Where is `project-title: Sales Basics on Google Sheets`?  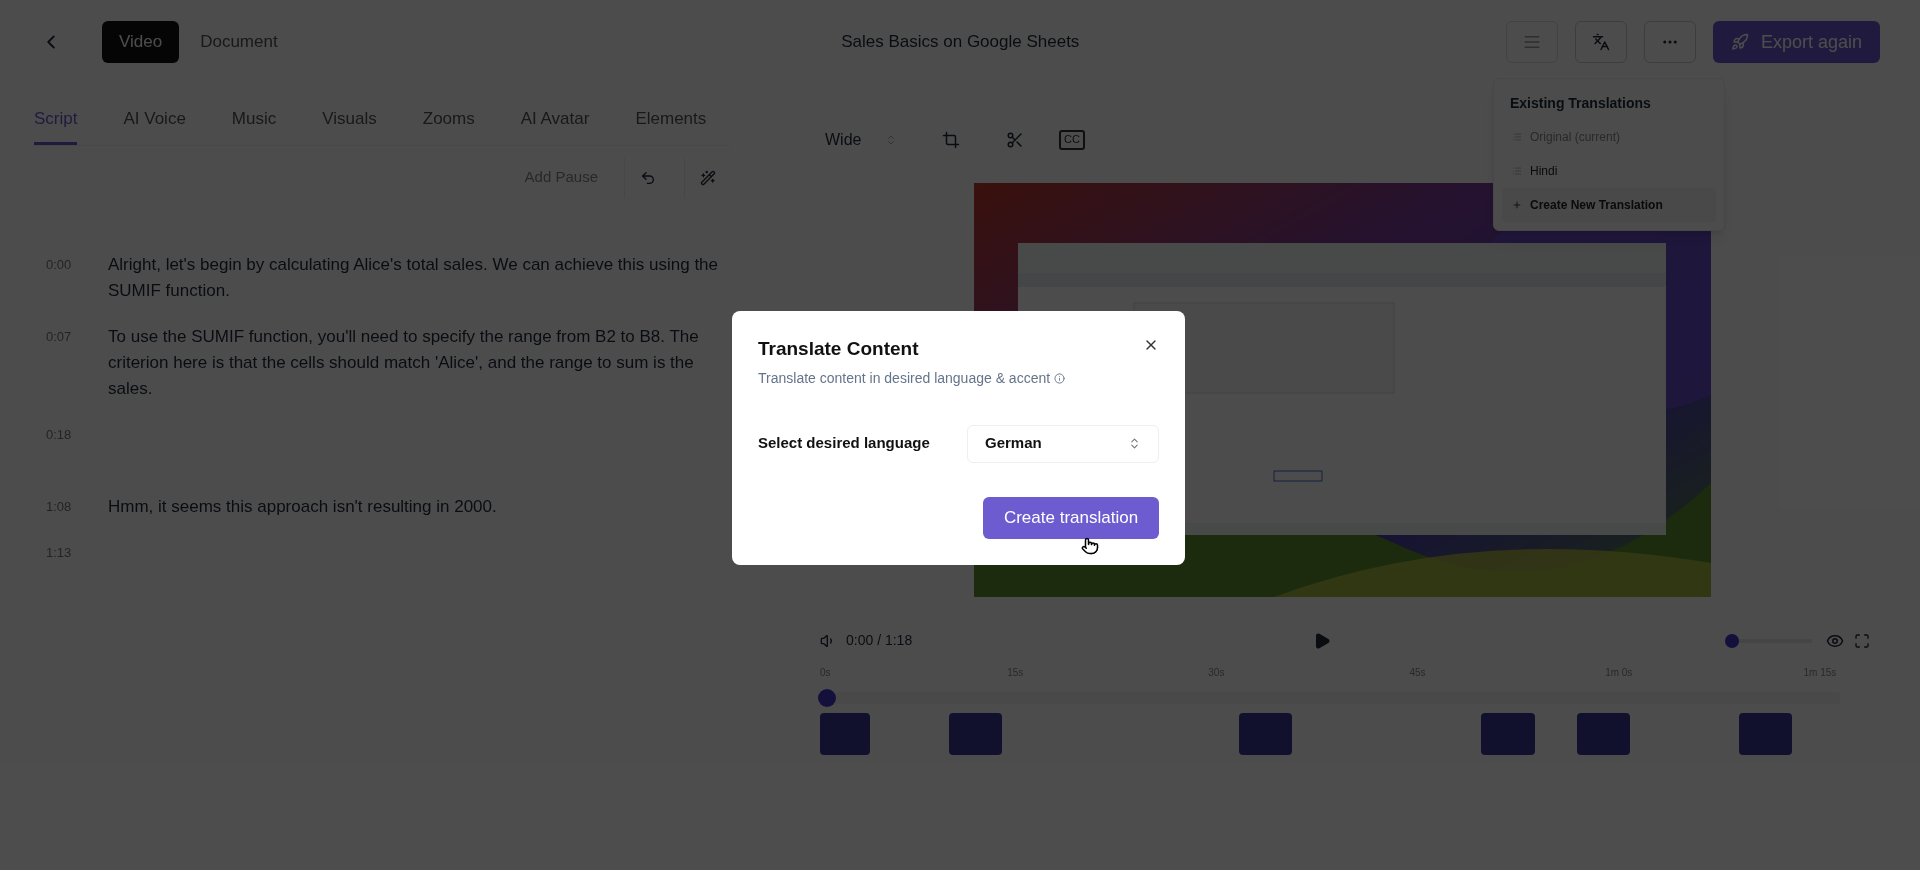
project-title: Sales Basics on Google Sheets is located at coordinates (960, 42).